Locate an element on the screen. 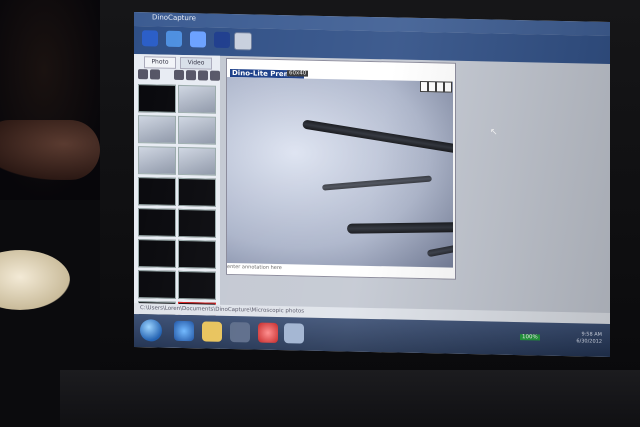  pen-icon is located at coordinates (198, 39).